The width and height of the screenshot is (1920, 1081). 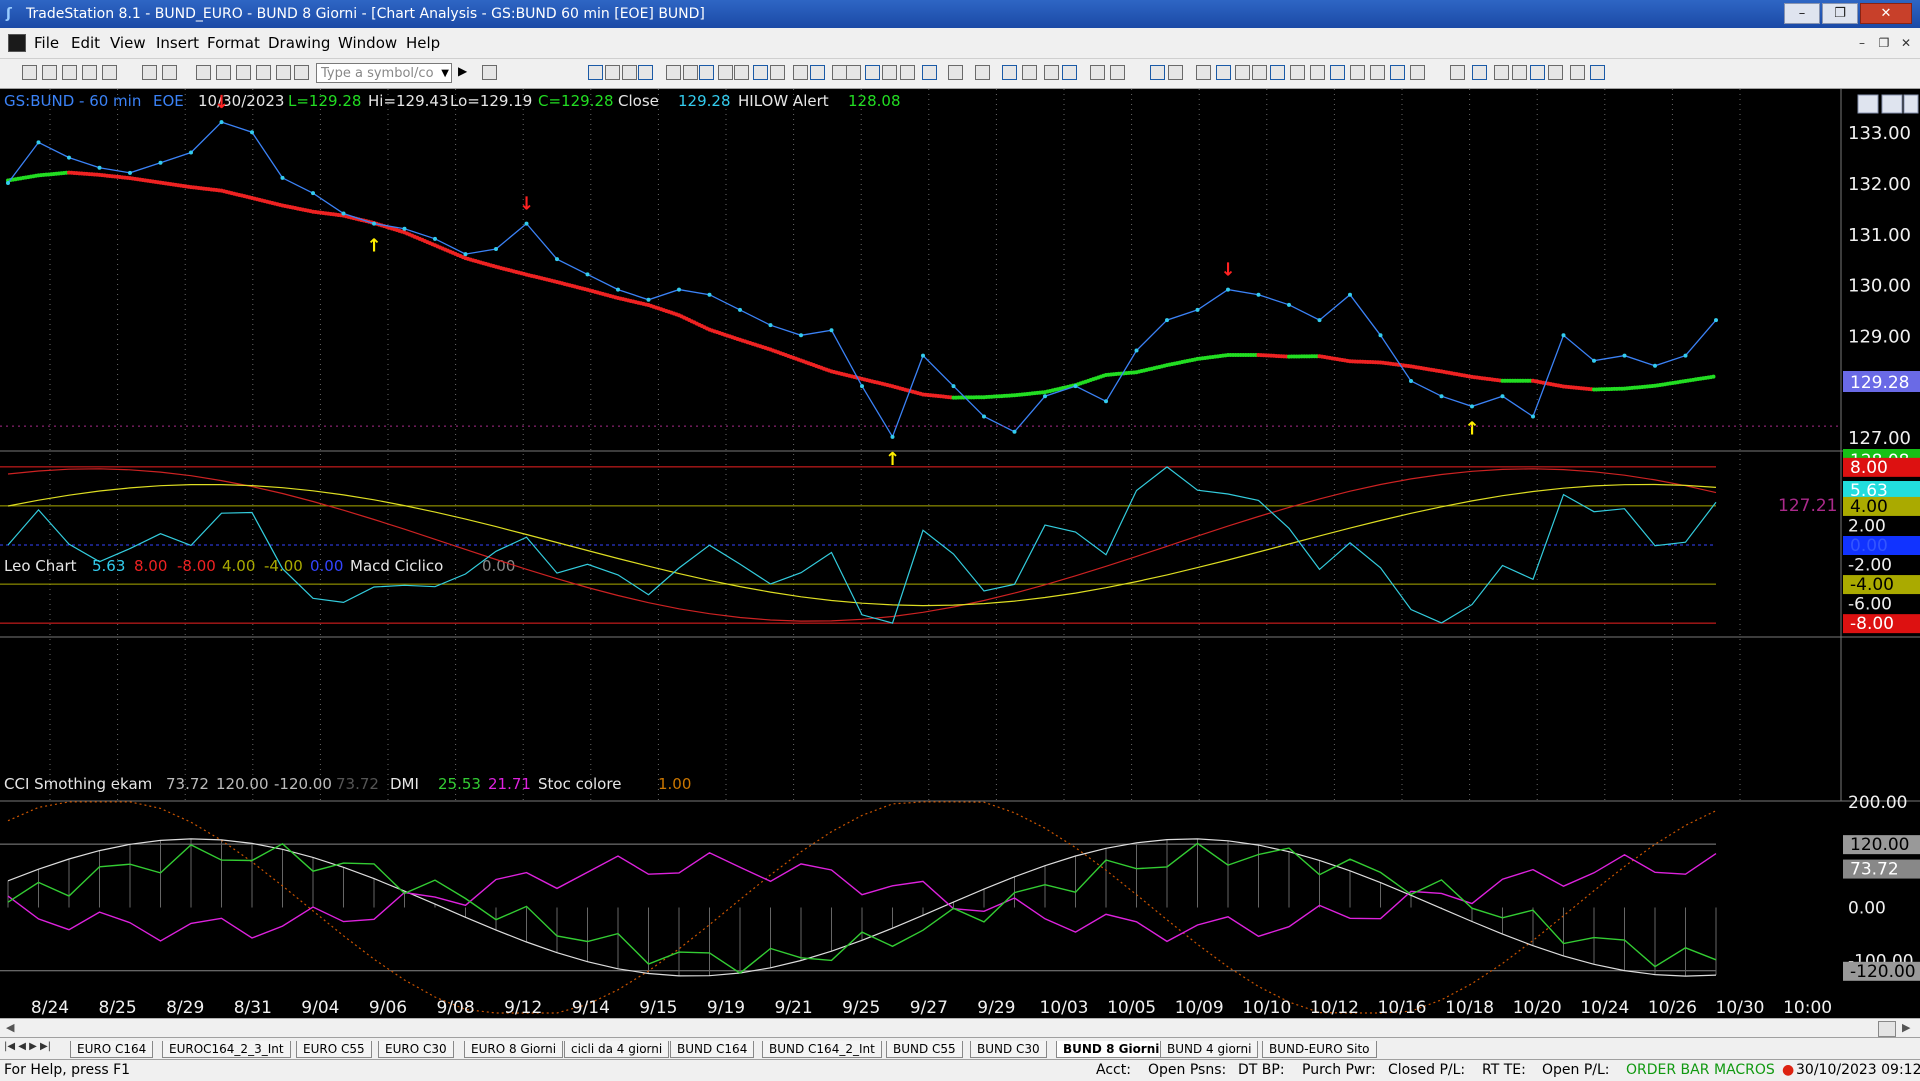 I want to click on cut-icon, so click(x=203, y=72).